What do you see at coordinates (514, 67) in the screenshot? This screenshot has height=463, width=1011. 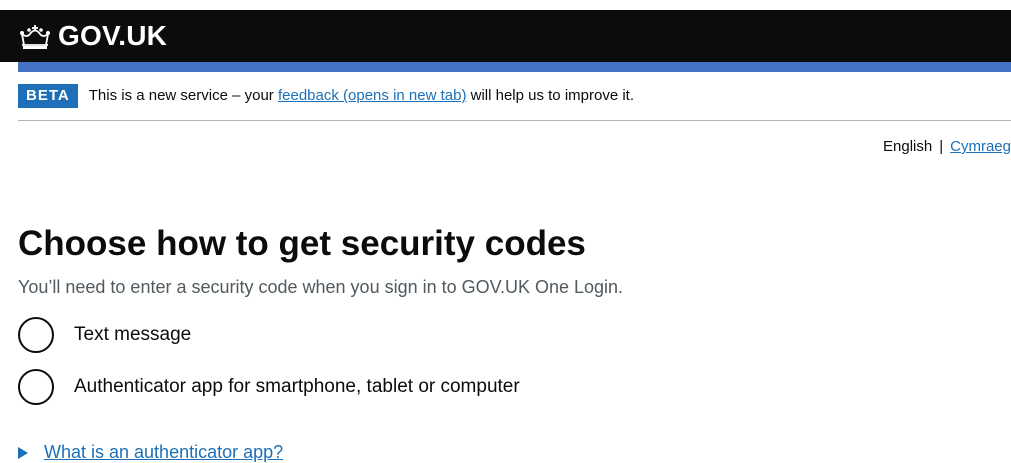 I see `header-blue-bar` at bounding box center [514, 67].